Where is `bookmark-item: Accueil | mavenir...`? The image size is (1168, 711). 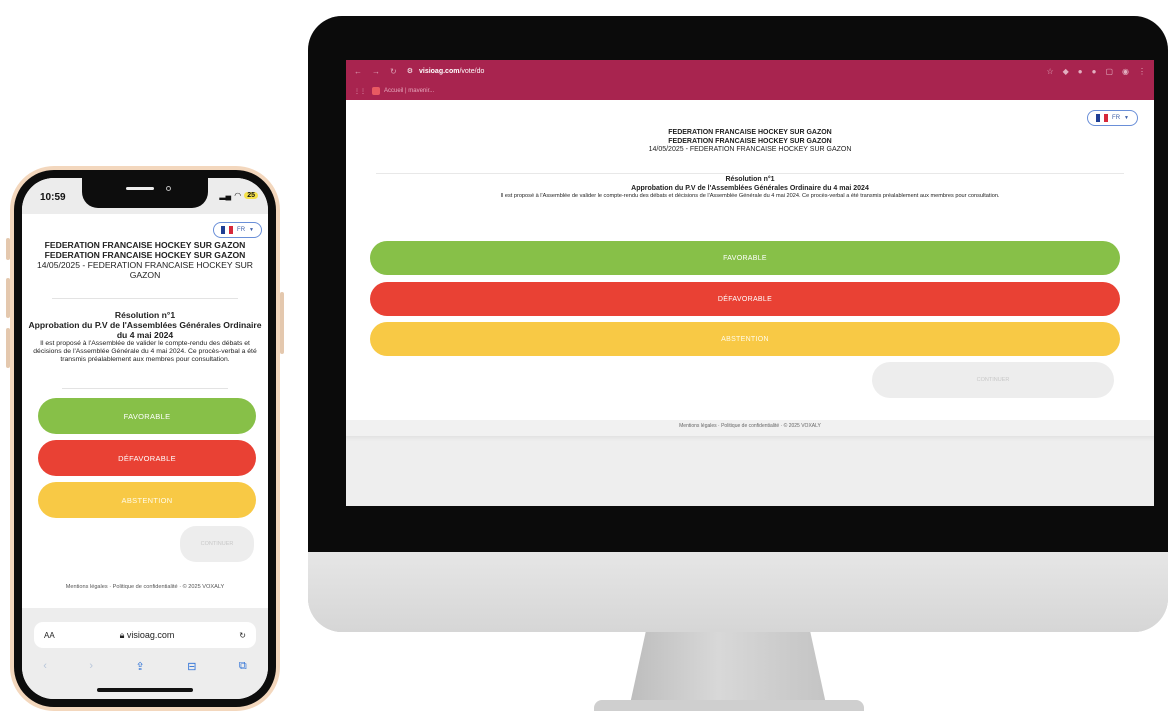 bookmark-item: Accueil | mavenir... is located at coordinates (403, 91).